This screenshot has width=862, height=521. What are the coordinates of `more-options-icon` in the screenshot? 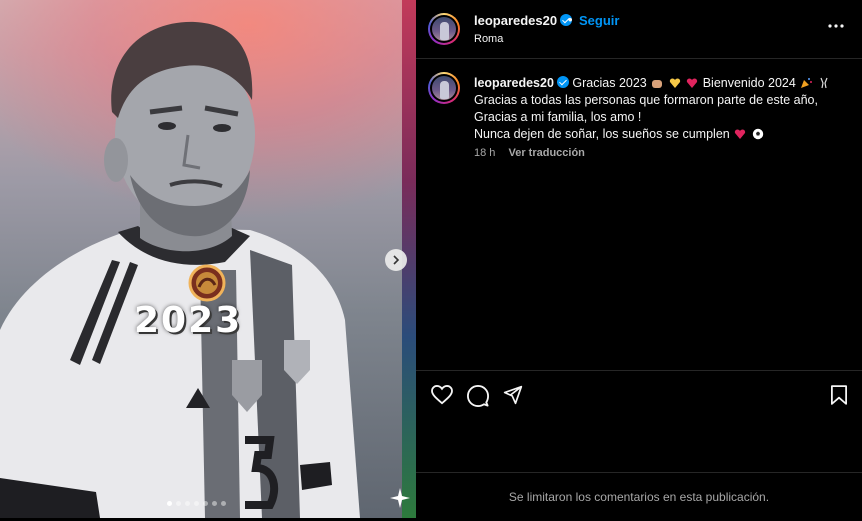 It's located at (836, 26).